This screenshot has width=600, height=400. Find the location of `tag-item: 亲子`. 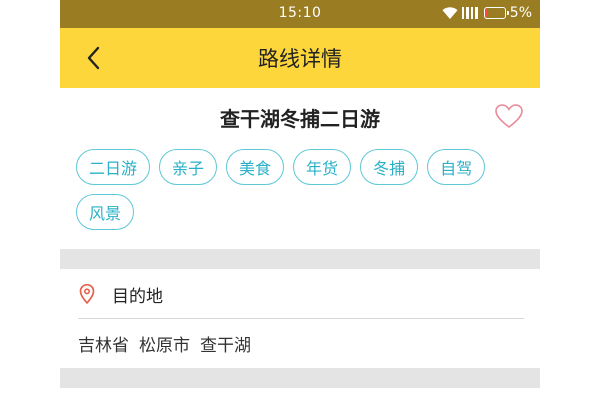

tag-item: 亲子 is located at coordinates (188, 167).